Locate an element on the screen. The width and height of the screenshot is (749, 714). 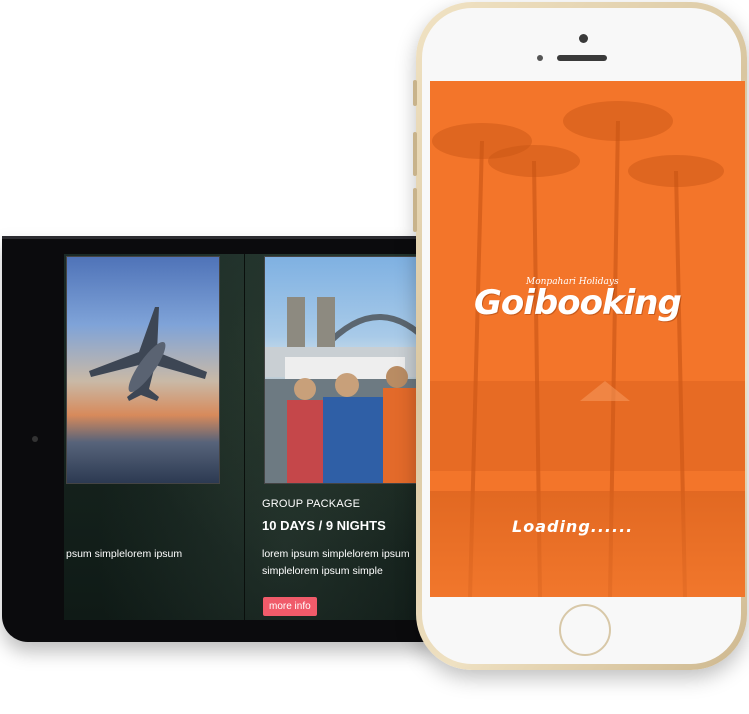
front-camera-icon is located at coordinates (540, 58).